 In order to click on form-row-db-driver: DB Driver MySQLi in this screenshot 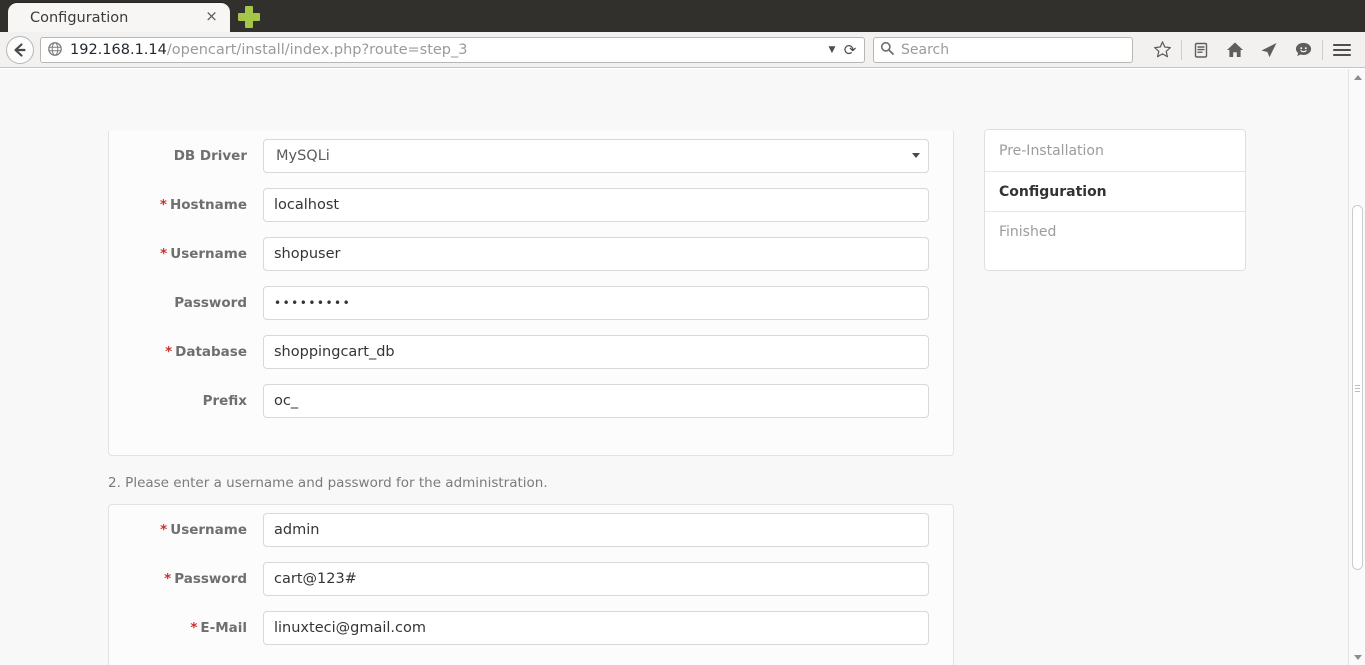, I will do `click(531, 155)`.